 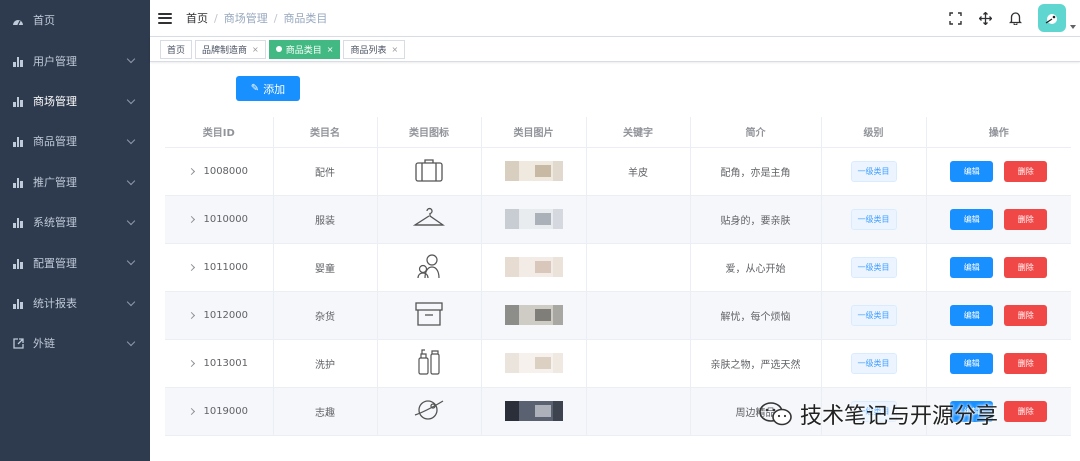 What do you see at coordinates (985, 18) in the screenshot?
I see `size-icon` at bounding box center [985, 18].